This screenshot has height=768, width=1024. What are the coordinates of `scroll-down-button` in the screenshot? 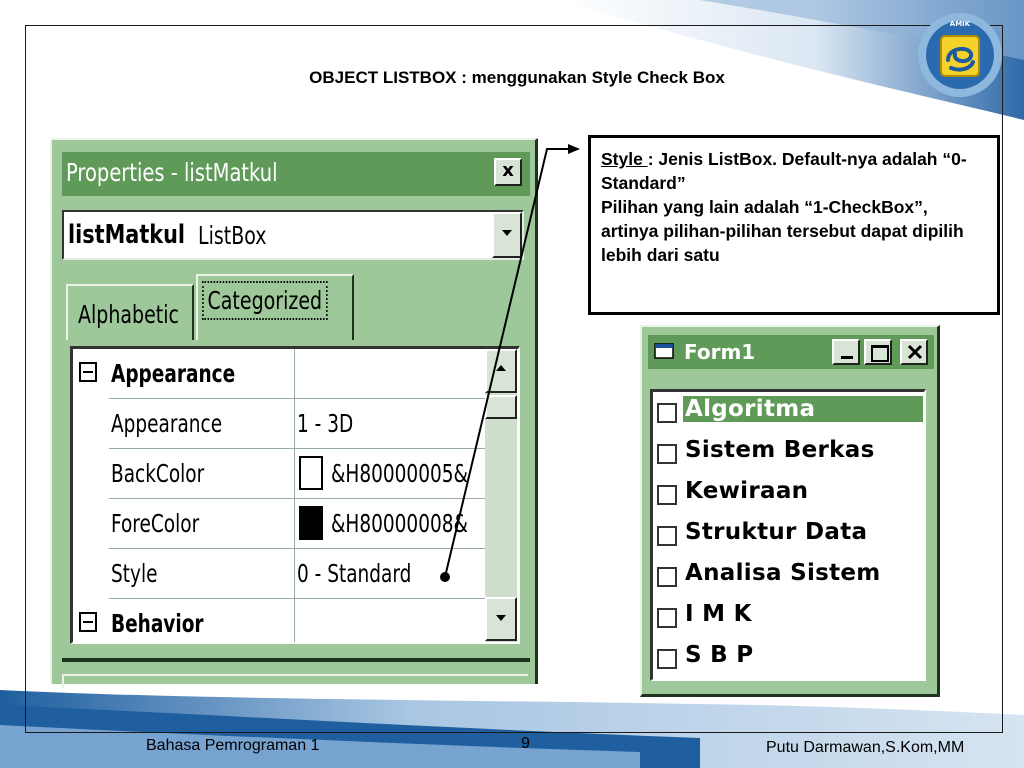 It's located at (501, 619).